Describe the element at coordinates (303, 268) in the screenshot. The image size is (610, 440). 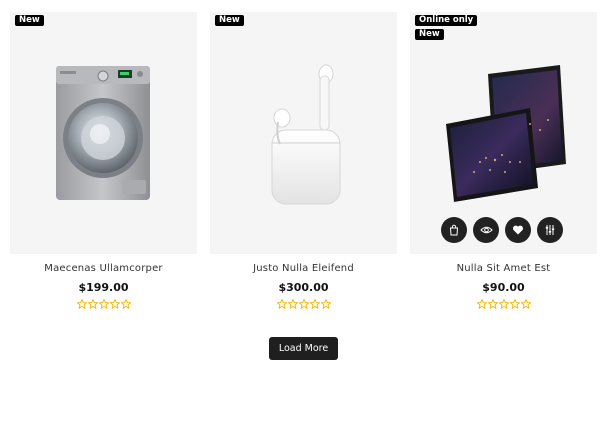
I see `product-name: Justo Nulla Eleifend` at that location.